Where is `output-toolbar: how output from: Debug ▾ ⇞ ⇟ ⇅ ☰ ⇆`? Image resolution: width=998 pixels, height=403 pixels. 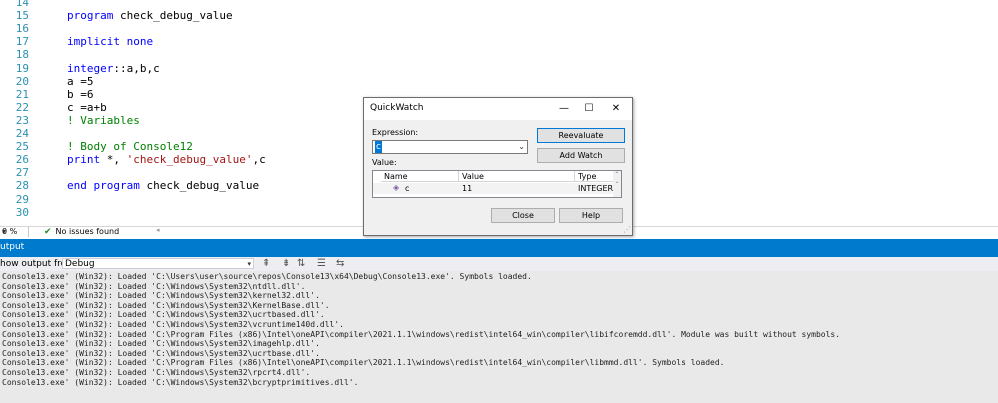 output-toolbar: how output from: Debug ▾ ⇞ ⇟ ⇅ ☰ ⇆ is located at coordinates (499, 264).